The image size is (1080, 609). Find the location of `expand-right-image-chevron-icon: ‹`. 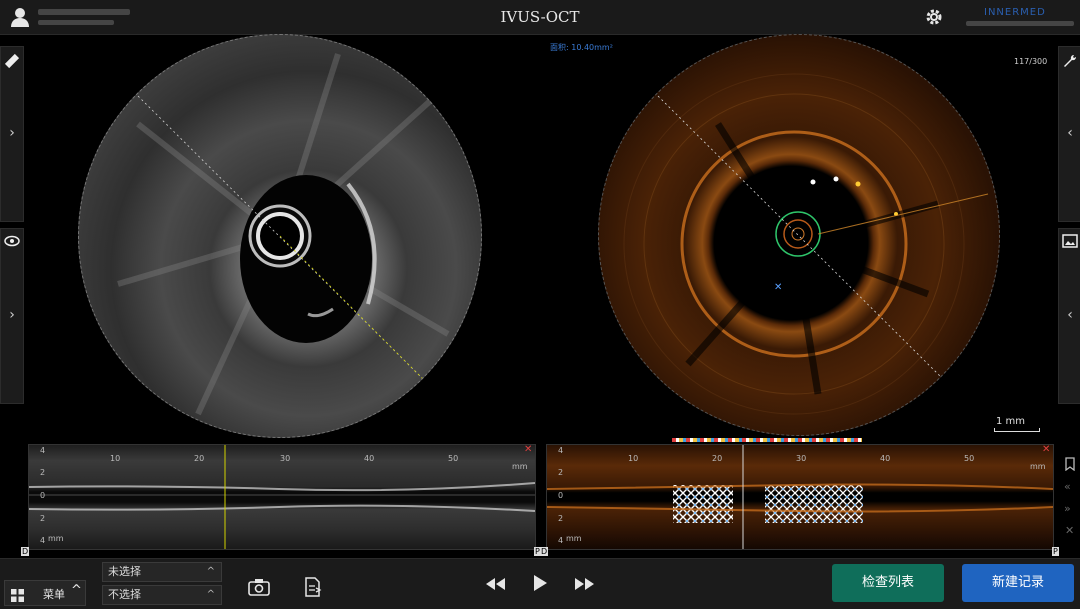

expand-right-image-chevron-icon: ‹ is located at coordinates (1070, 315).